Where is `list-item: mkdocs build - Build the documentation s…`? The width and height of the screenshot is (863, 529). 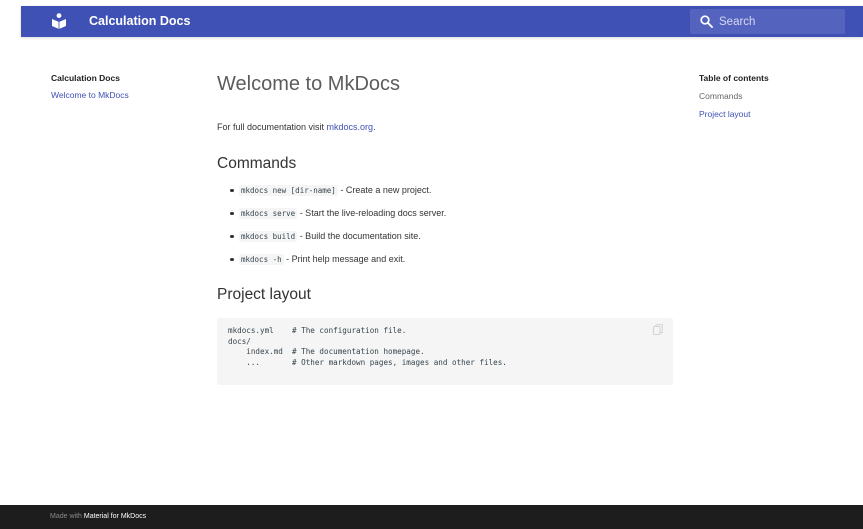 list-item: mkdocs build - Build the documentation s… is located at coordinates (445, 236).